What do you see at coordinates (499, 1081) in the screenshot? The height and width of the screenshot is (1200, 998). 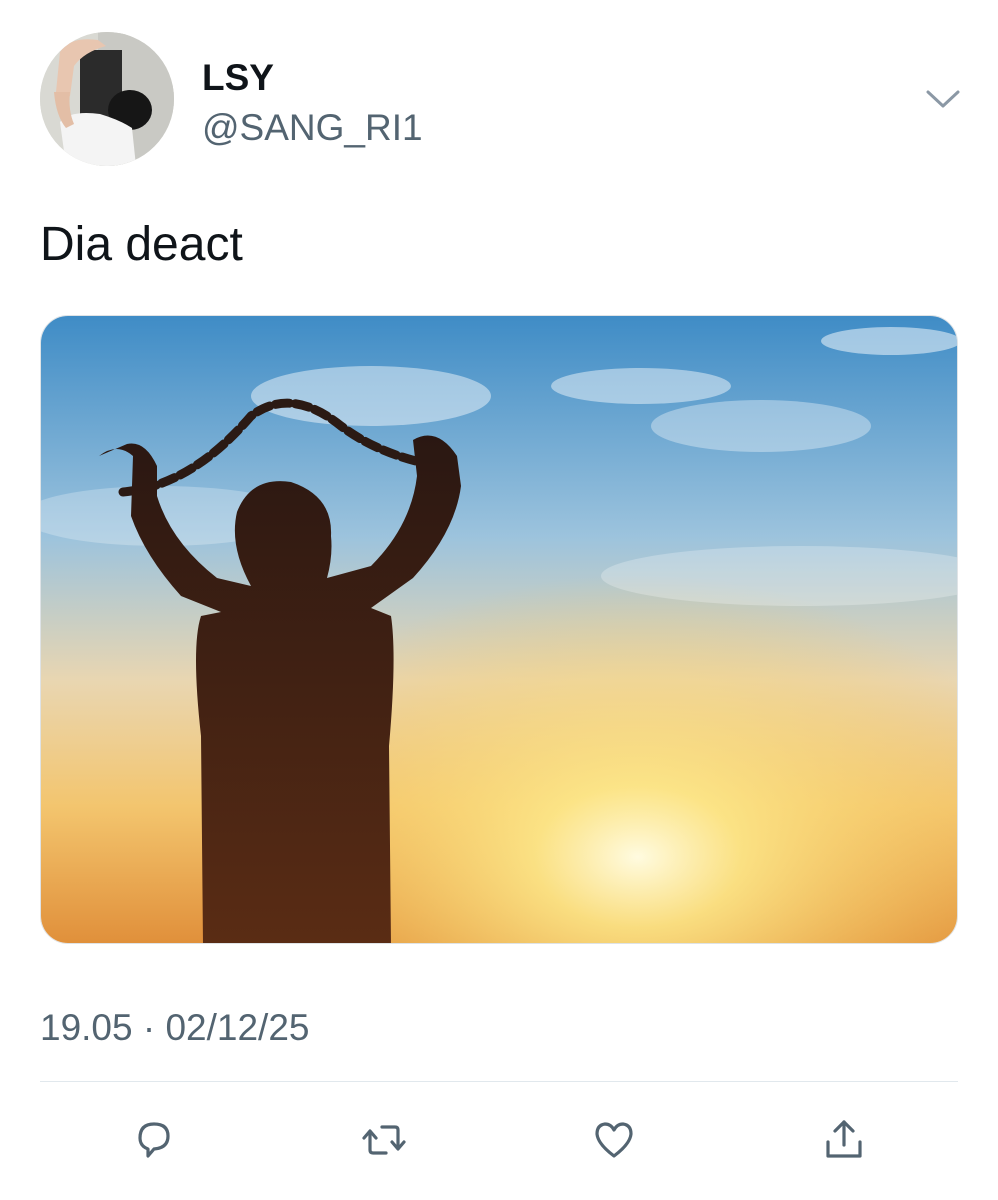 I see `divider` at bounding box center [499, 1081].